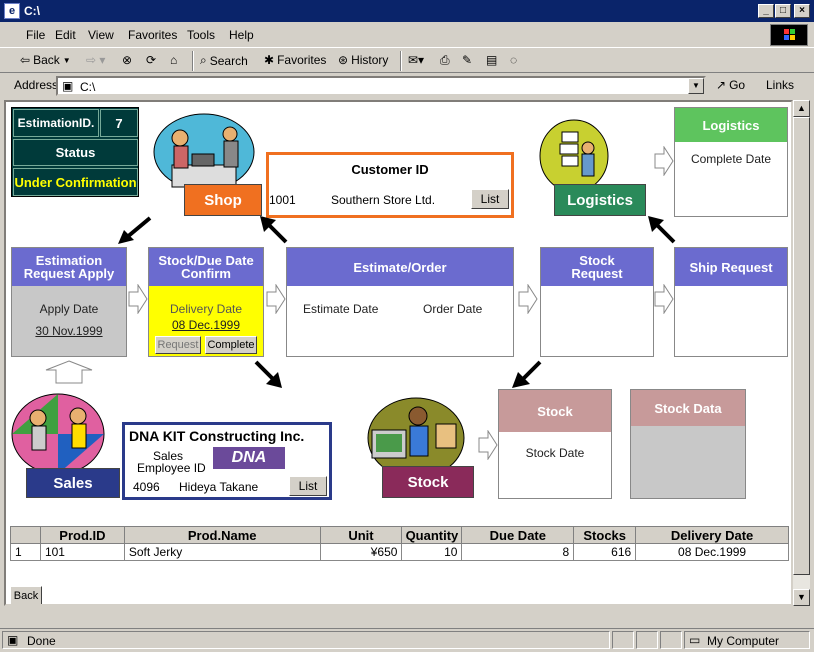 This screenshot has height=652, width=814. I want to click on close-button: ×, so click(802, 11).